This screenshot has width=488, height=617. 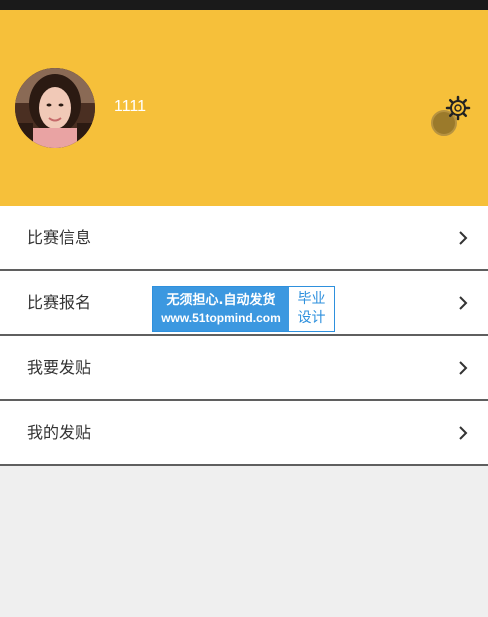 What do you see at coordinates (244, 5) in the screenshot?
I see `status-bar` at bounding box center [244, 5].